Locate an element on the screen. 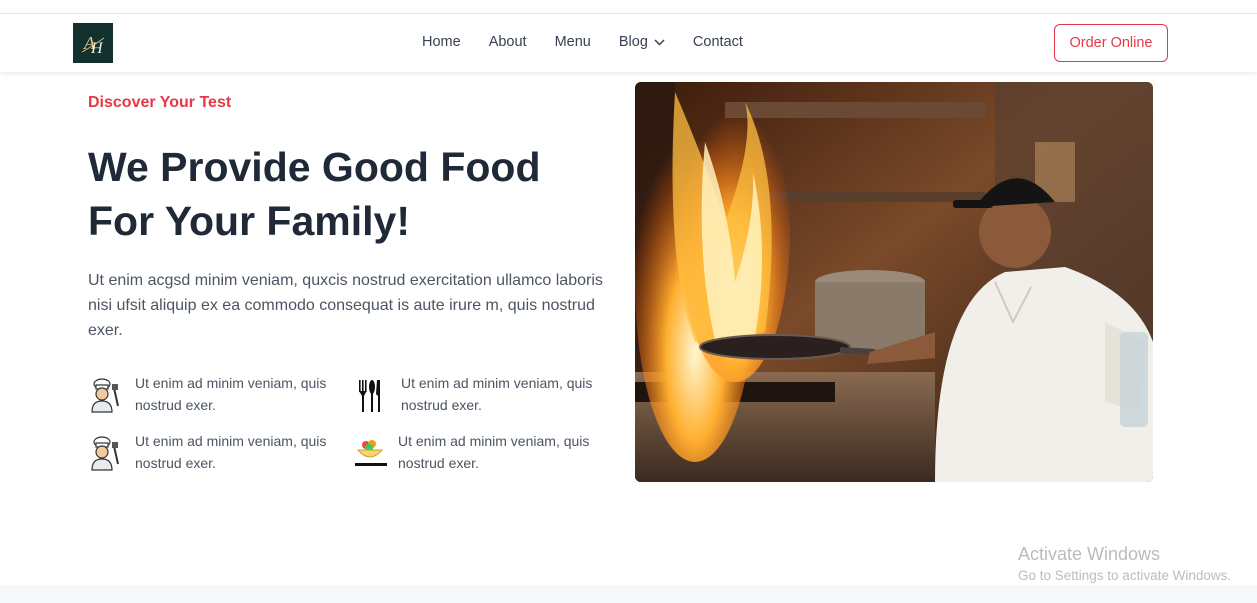 Image resolution: width=1257 pixels, height=603 pixels. nav-menu-label: Menu is located at coordinates (572, 42).